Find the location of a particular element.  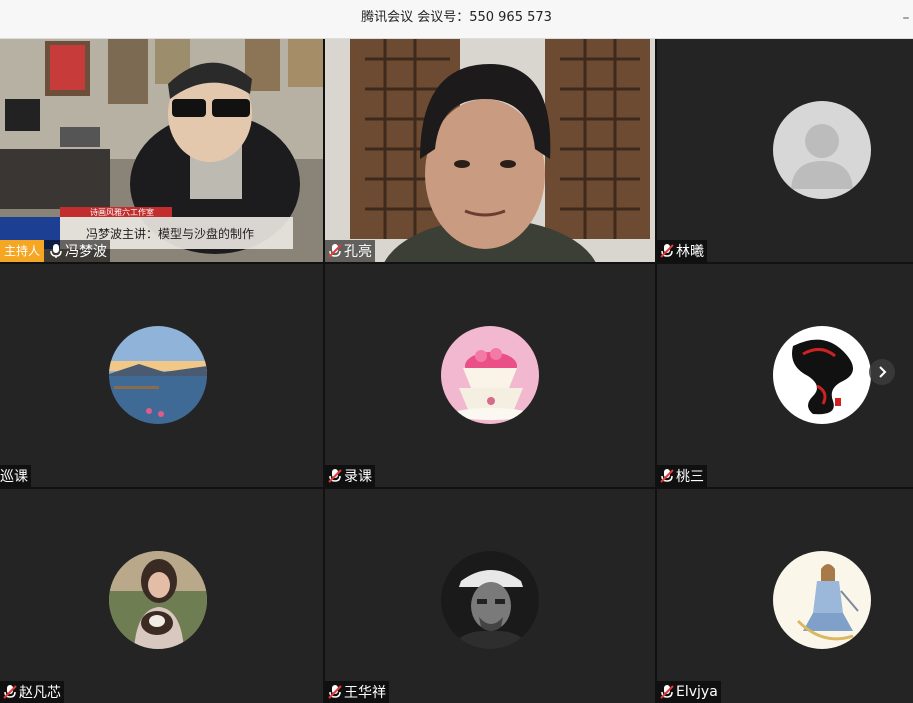

participant-name: 赵凡芯 is located at coordinates (40, 693).